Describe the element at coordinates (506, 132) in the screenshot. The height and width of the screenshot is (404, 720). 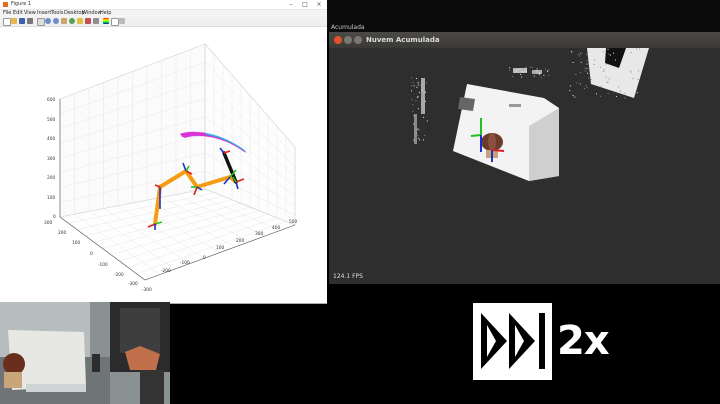
I see `point-cloud-box` at that location.